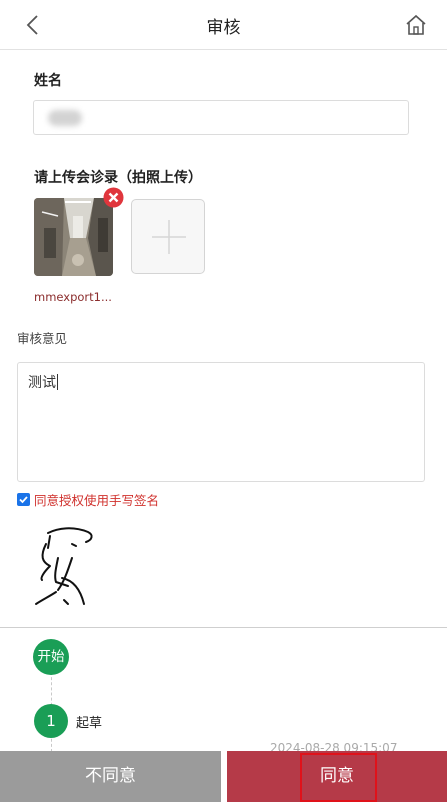  I want to click on remove-photo-icon, so click(113, 197).